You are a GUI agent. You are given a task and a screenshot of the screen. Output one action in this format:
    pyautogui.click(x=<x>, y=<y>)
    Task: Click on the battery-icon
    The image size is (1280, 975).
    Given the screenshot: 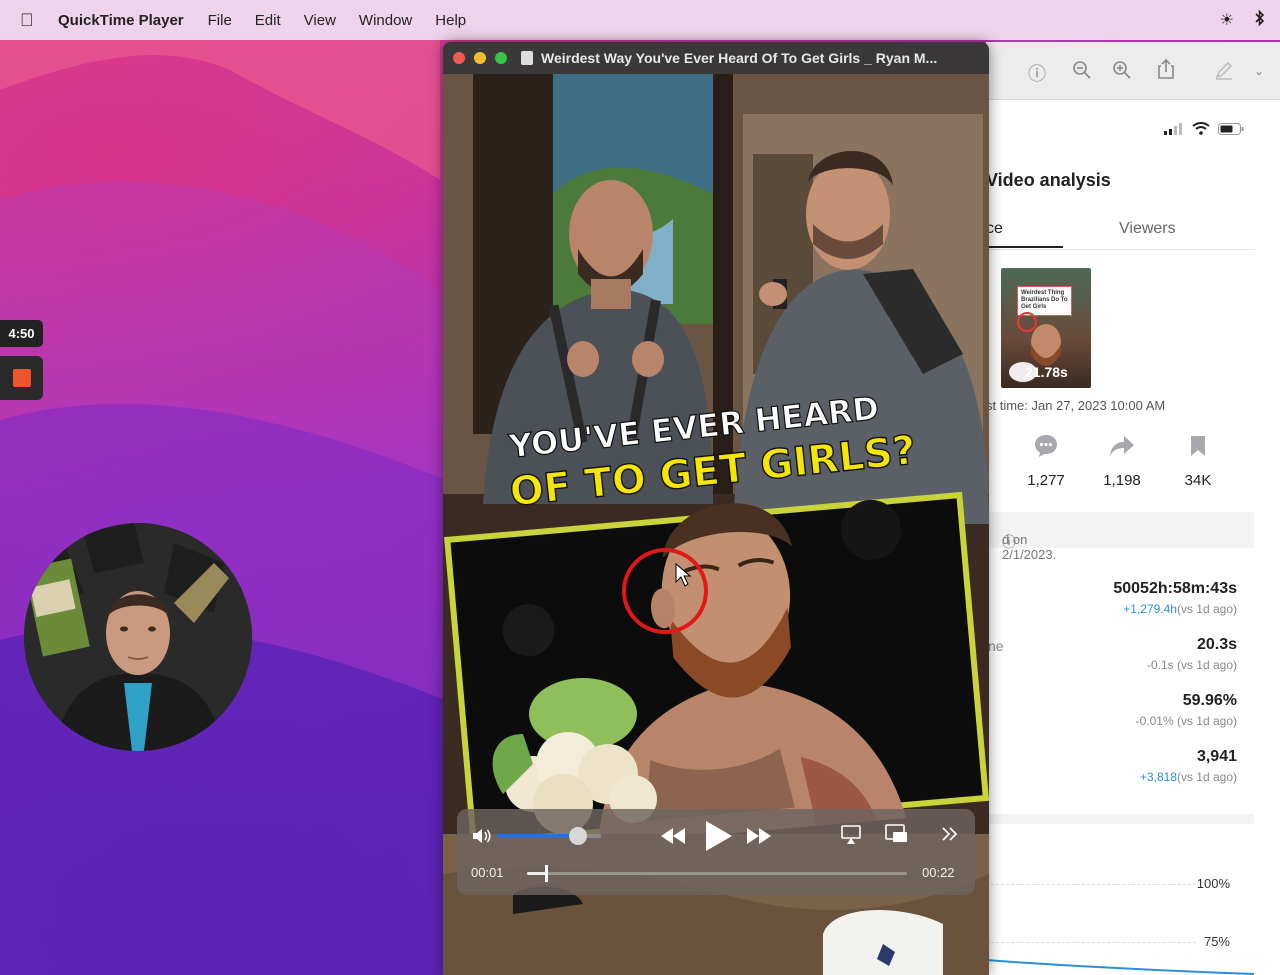 What is the action you would take?
    pyautogui.click(x=1231, y=128)
    